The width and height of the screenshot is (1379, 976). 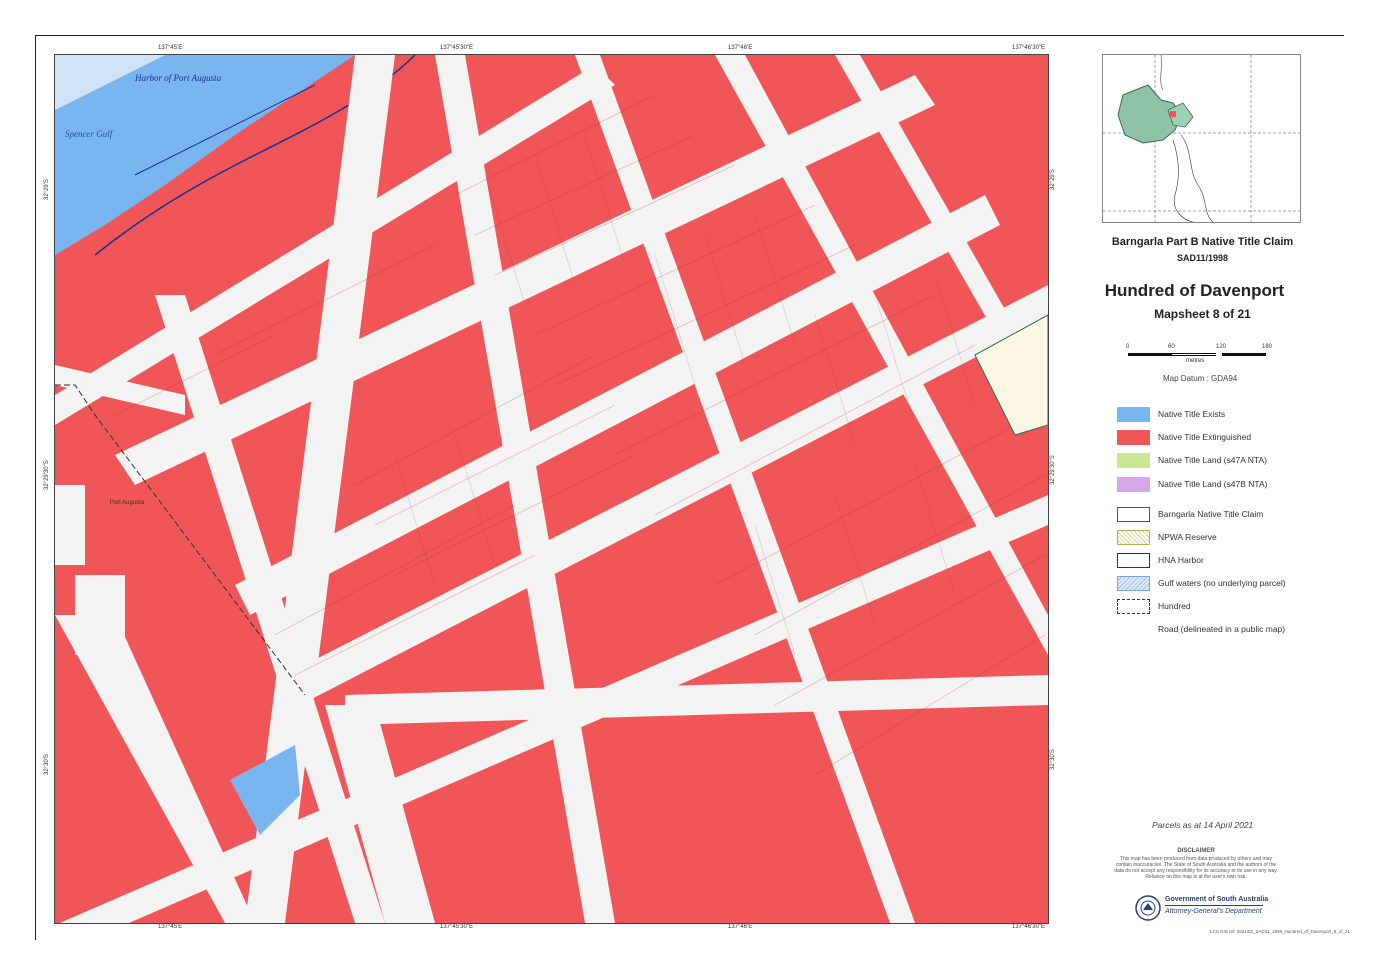 What do you see at coordinates (89, 134) in the screenshot?
I see `gulf-label: Spencer Gulf` at bounding box center [89, 134].